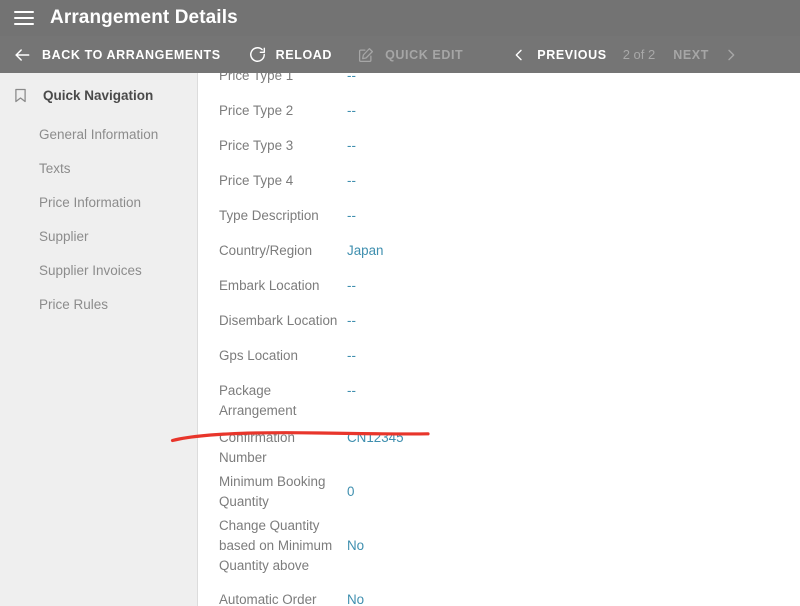  I want to click on field-row-embark-location: Embark Location --, so click(499, 286).